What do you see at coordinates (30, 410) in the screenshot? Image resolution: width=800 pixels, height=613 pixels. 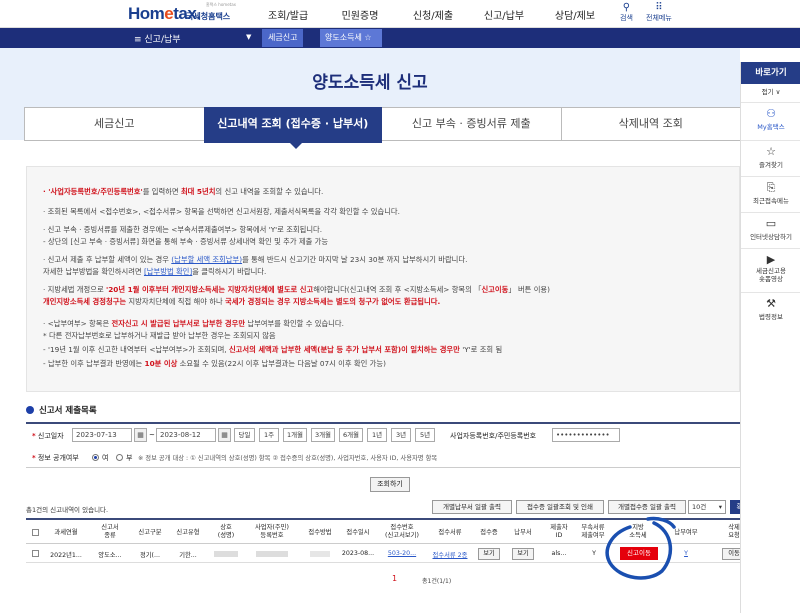 I see `bullet-icon` at bounding box center [30, 410].